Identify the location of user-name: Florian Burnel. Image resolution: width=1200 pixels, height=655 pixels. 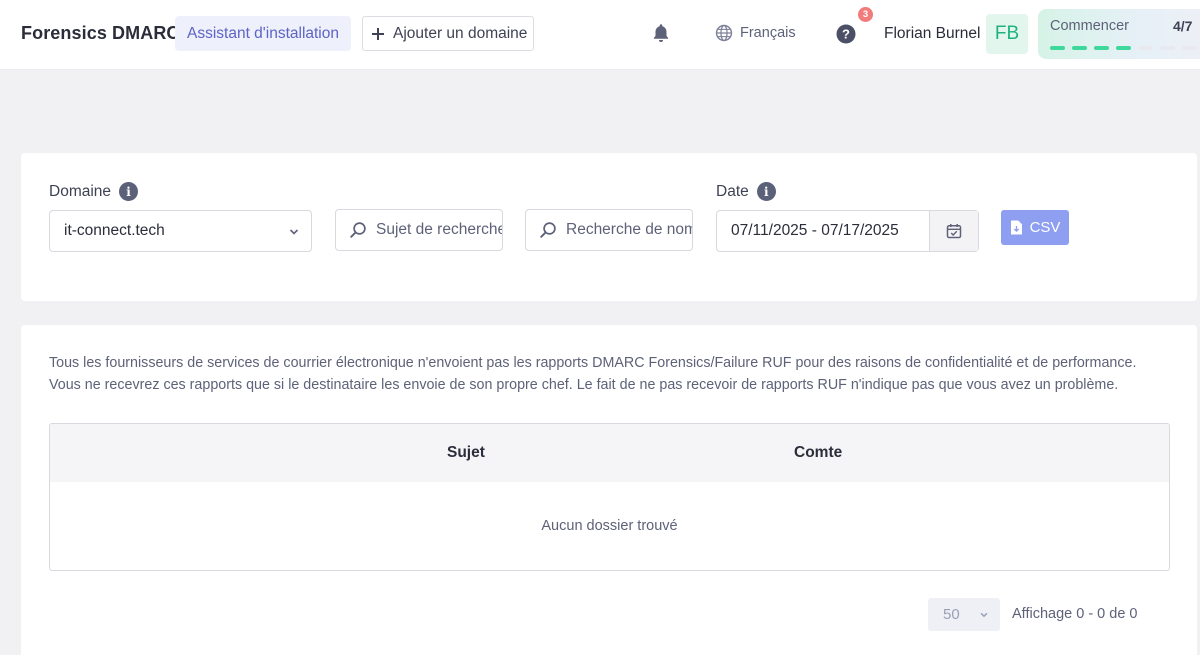
(932, 34).